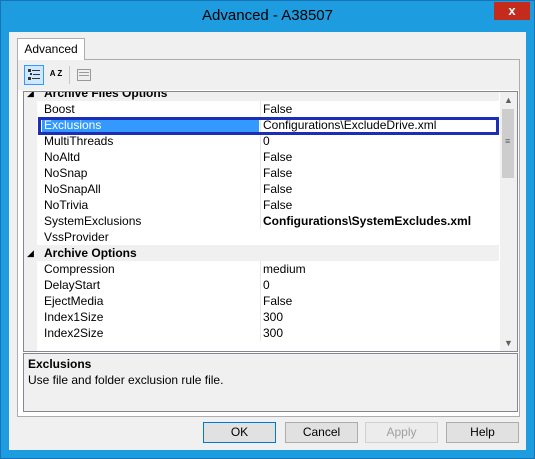  What do you see at coordinates (74, 317) in the screenshot?
I see `property-name: Index1Size` at bounding box center [74, 317].